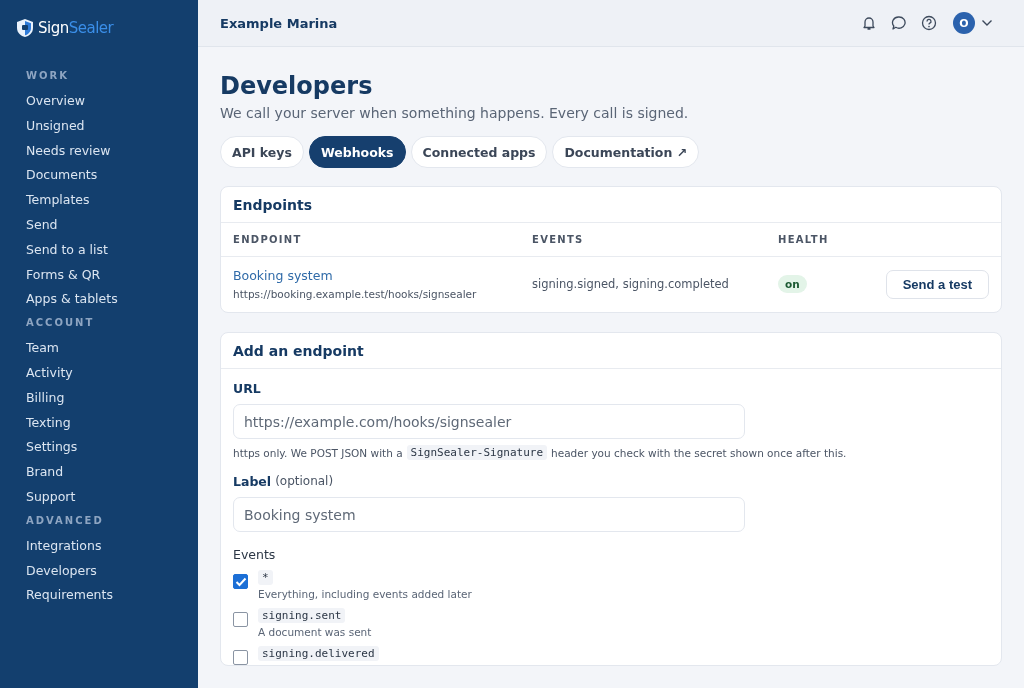 The image size is (1024, 688). I want to click on nav-link: Overview, so click(55, 102).